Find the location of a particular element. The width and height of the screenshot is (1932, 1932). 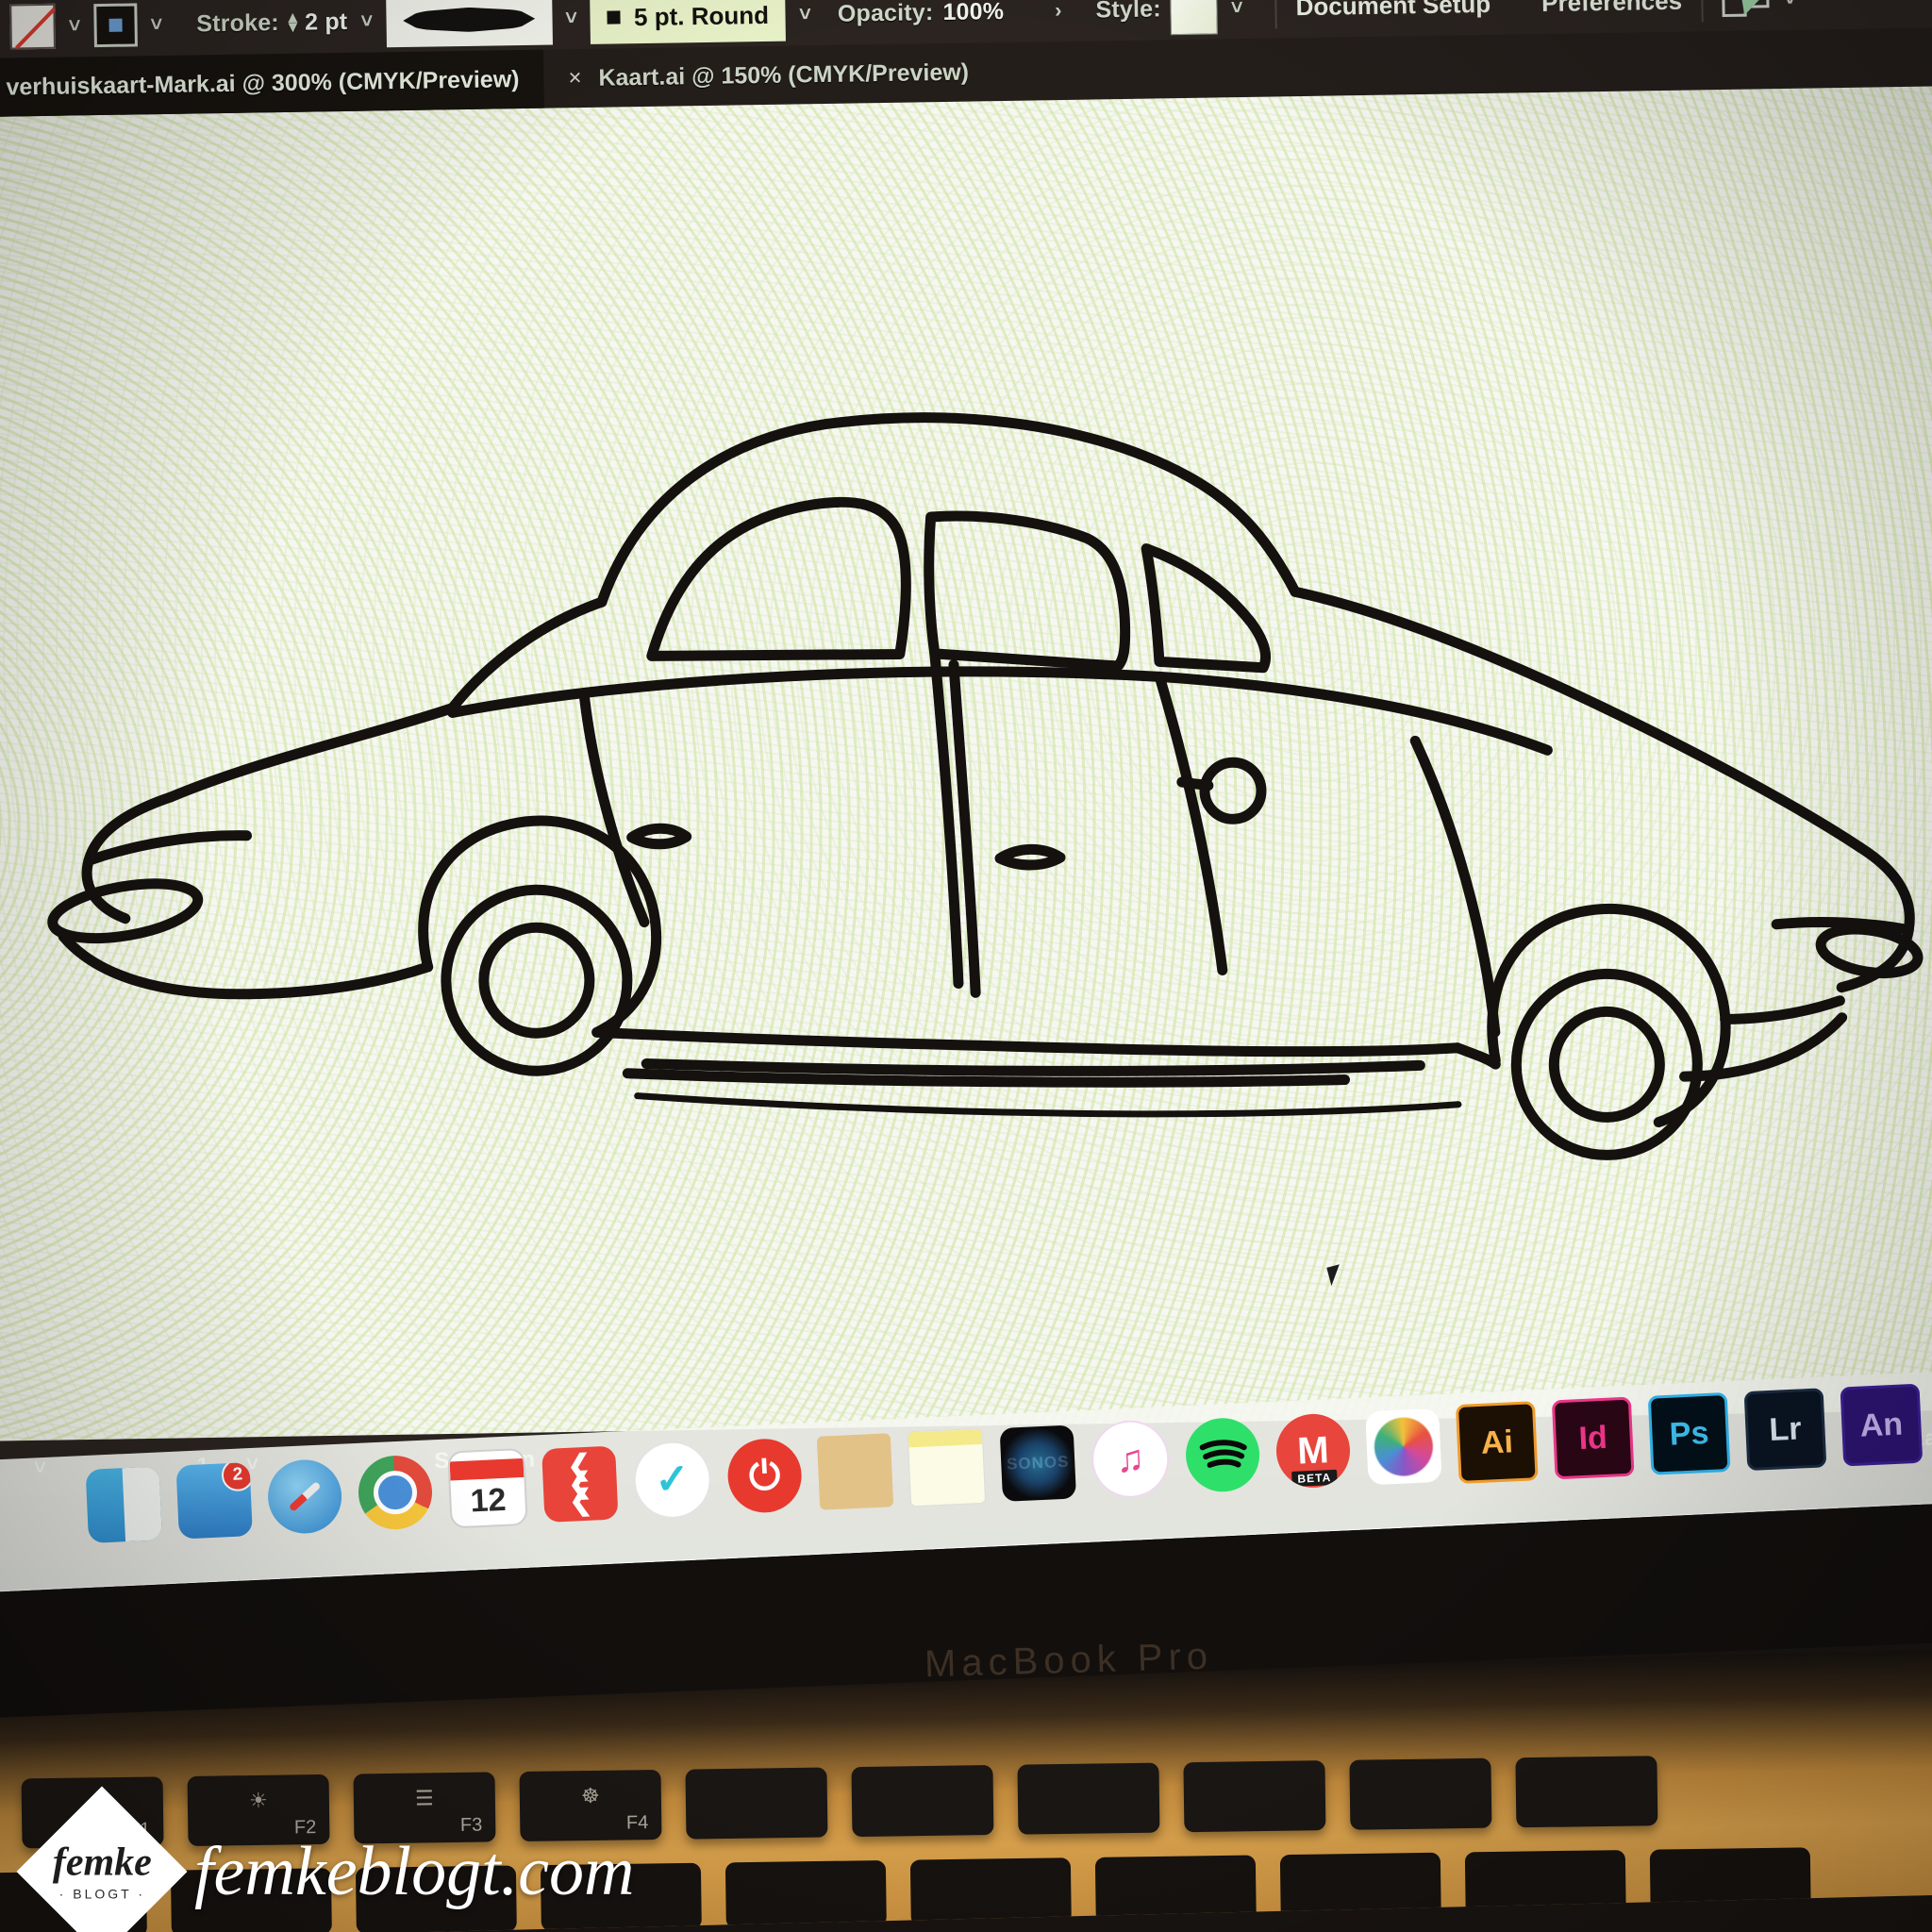

dock-item-sonos: SONOS is located at coordinates (1038, 1463).